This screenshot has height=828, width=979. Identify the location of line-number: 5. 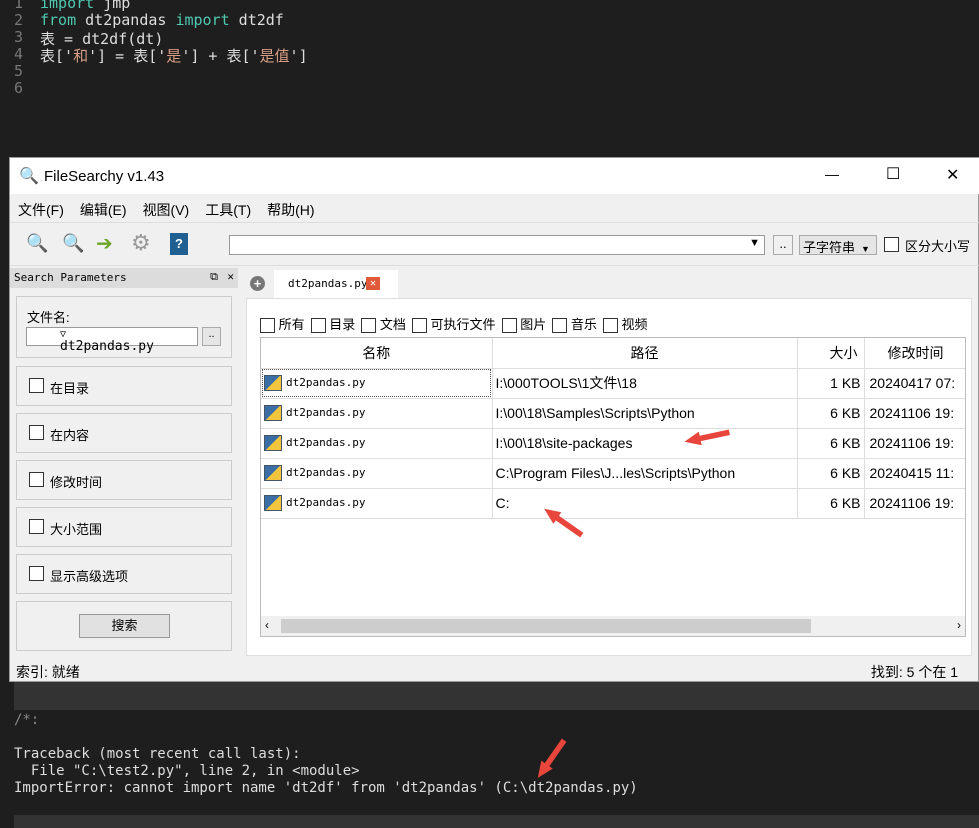
(19, 71).